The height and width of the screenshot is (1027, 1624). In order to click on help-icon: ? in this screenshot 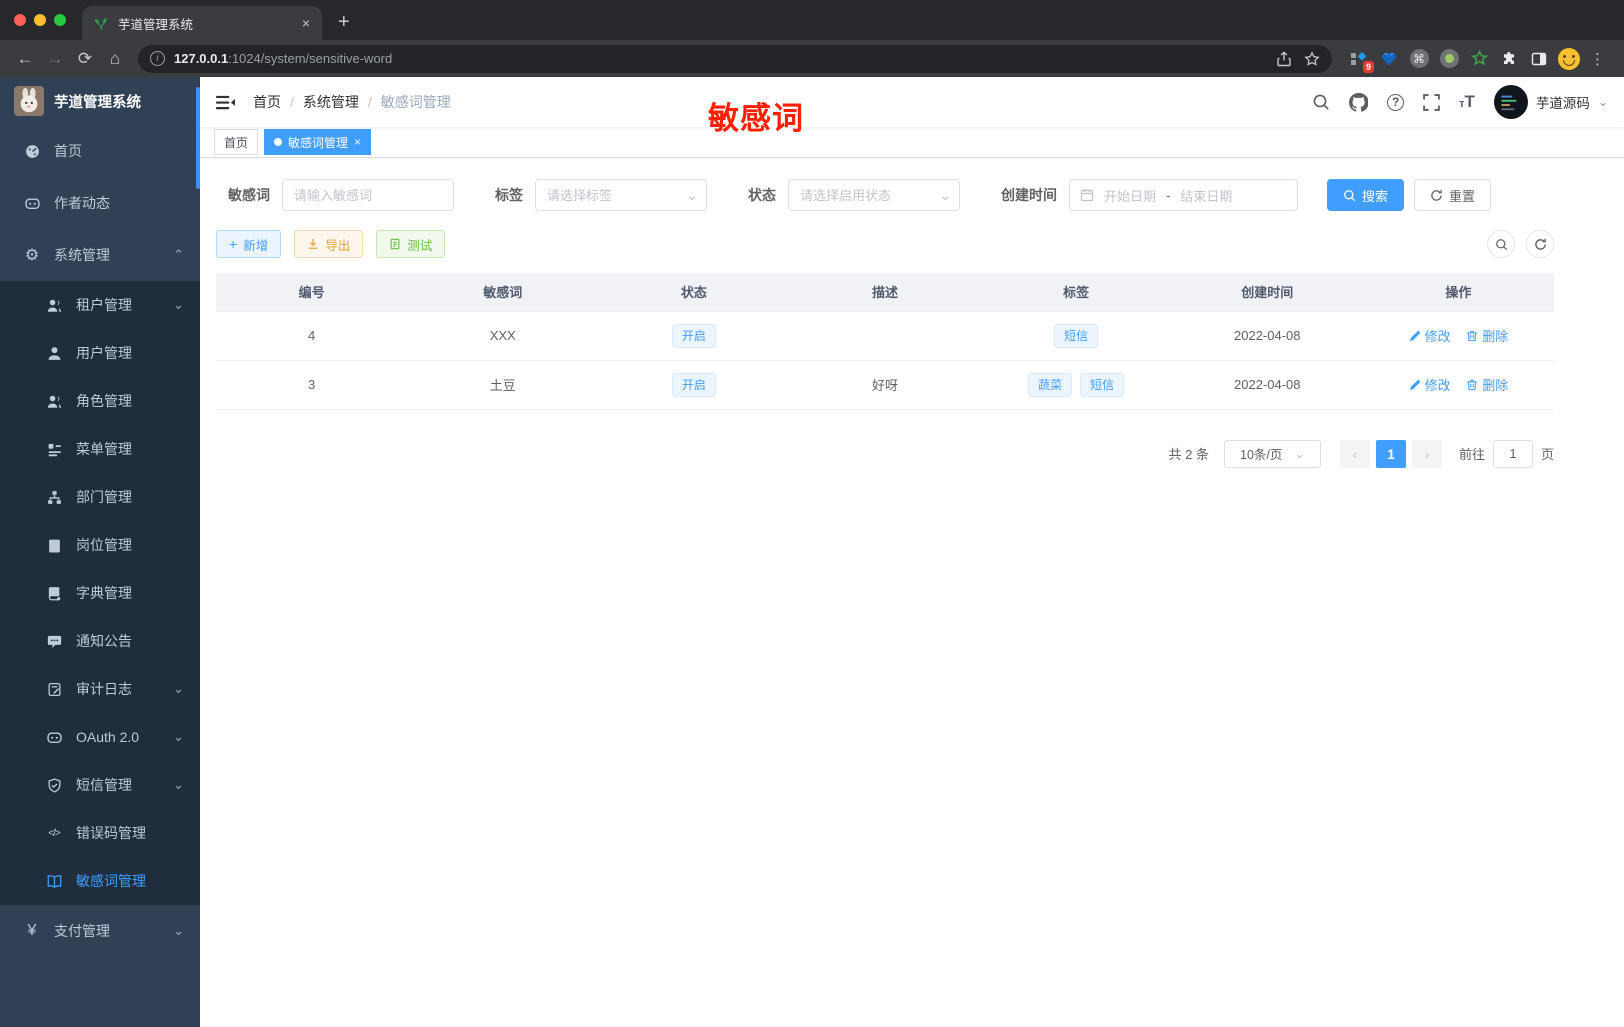, I will do `click(1396, 102)`.